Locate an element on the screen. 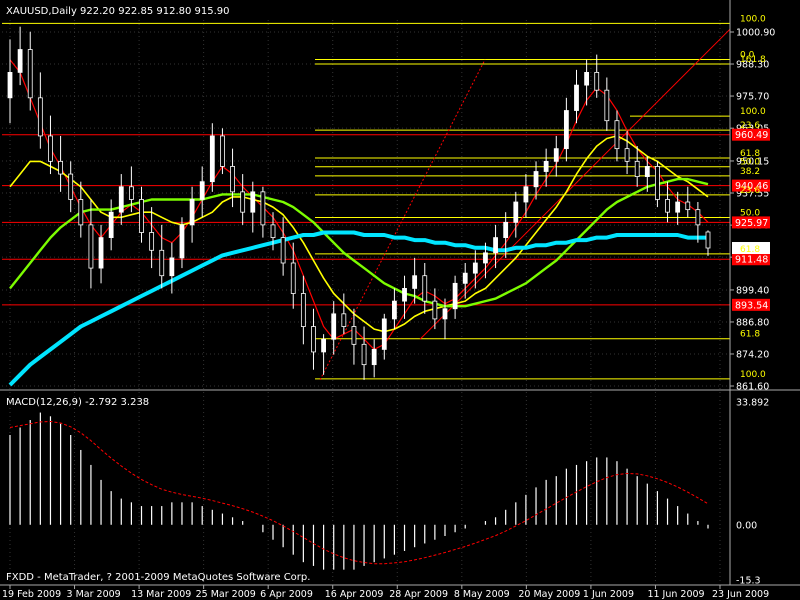 The image size is (800, 600). symbol-header: XAUUSD,Daily 922.20 922.85 912.80 915.90 is located at coordinates (118, 11).